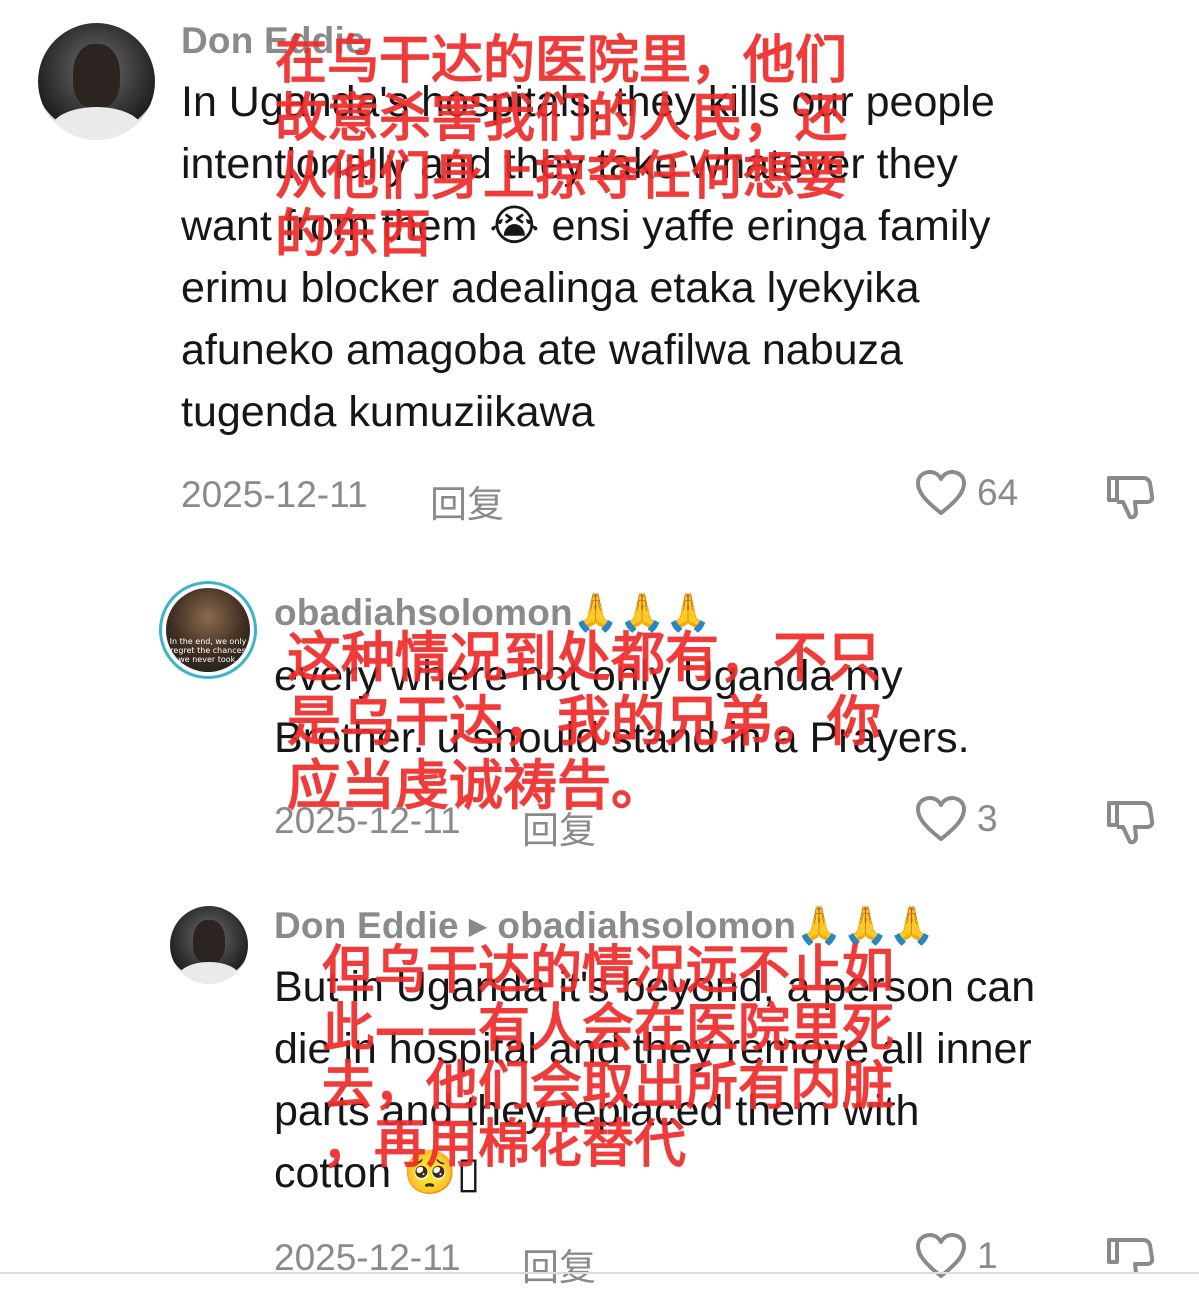 This screenshot has width=1199, height=1291. I want to click on like-count: 3, so click(987, 818).